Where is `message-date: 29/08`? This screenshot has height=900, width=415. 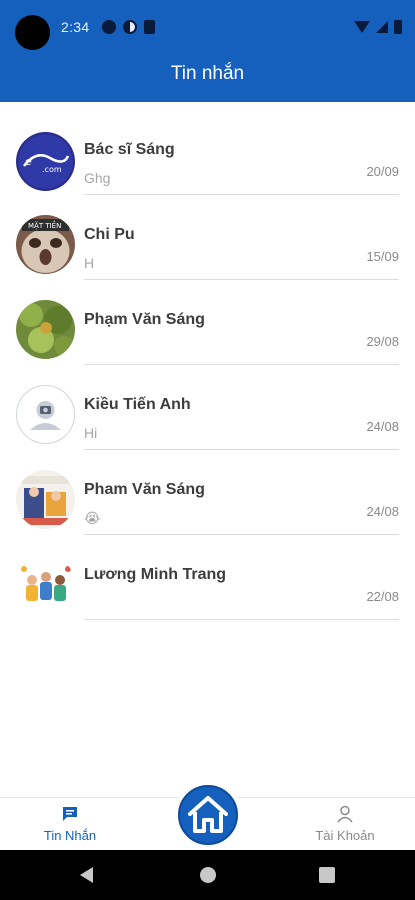
message-date: 29/08 is located at coordinates (382, 341).